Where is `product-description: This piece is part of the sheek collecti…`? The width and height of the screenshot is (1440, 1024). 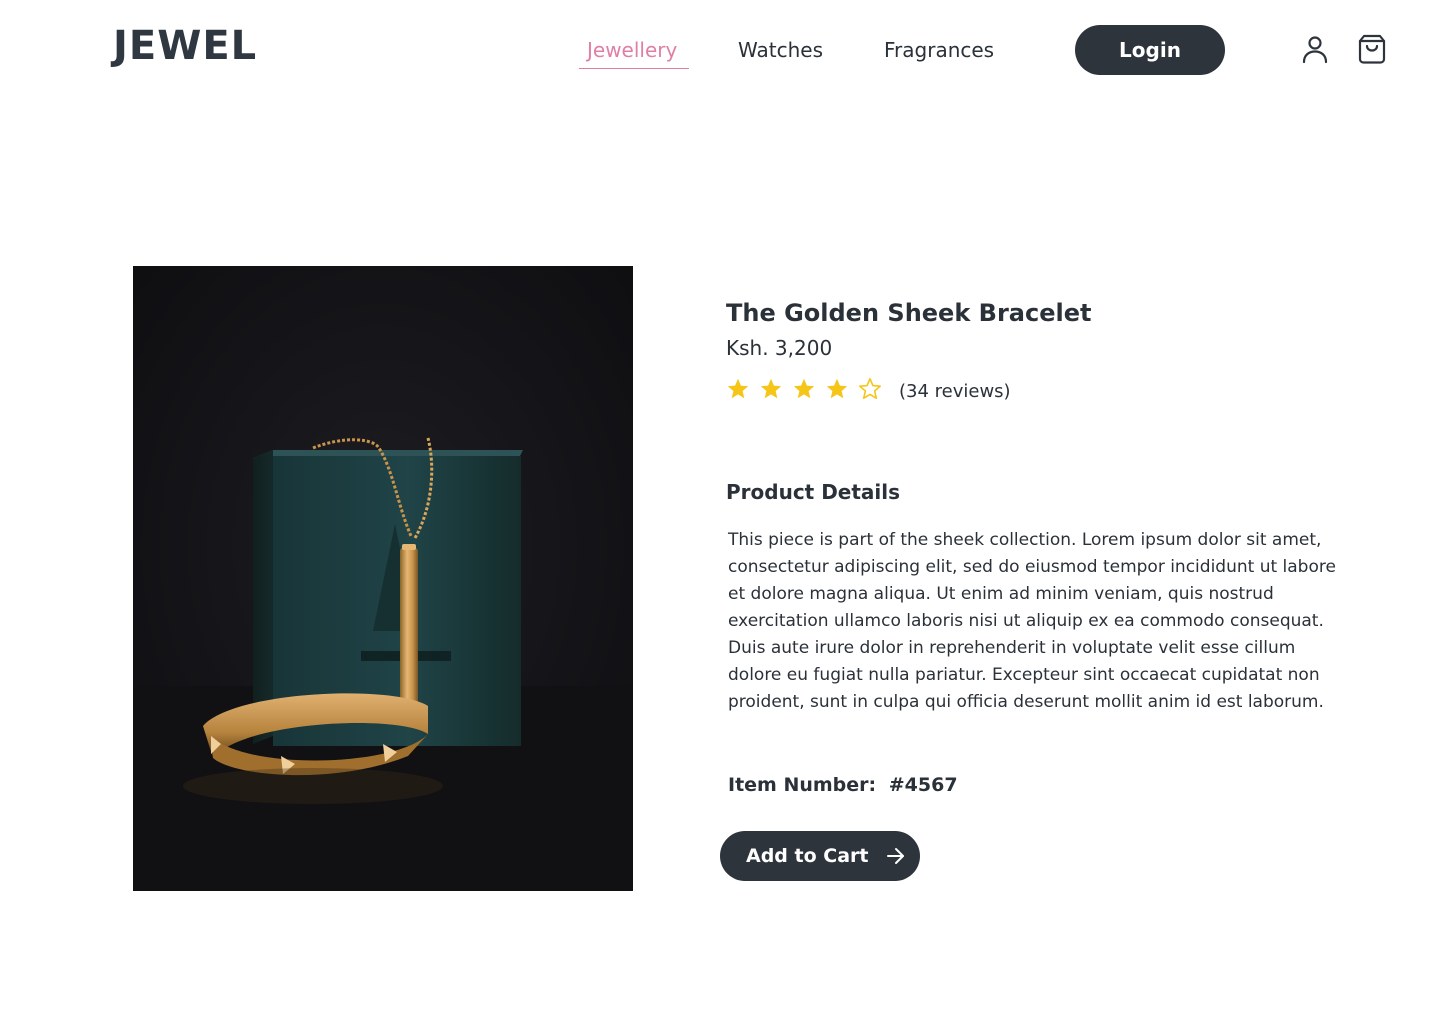 product-description: This piece is part of the sheek collecti… is located at coordinates (1032, 621).